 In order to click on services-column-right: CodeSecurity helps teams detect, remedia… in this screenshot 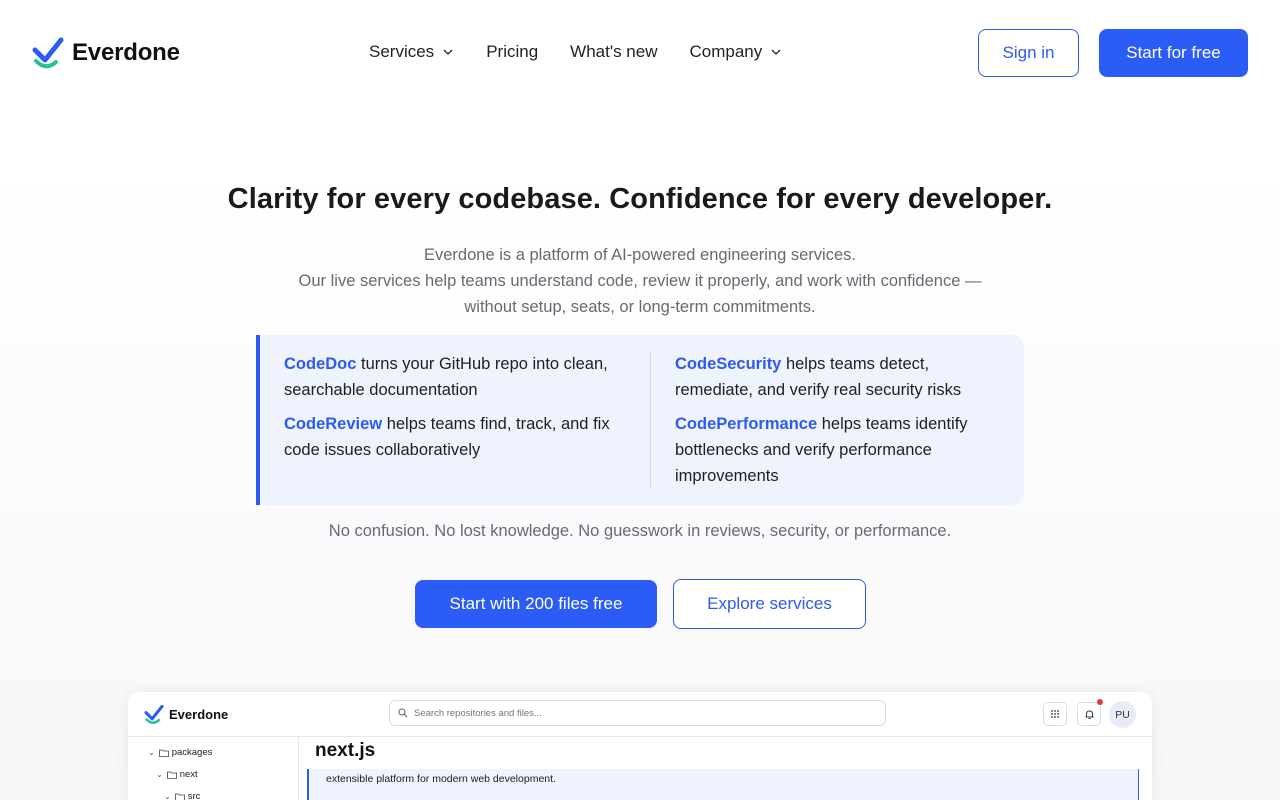, I will do `click(840, 424)`.